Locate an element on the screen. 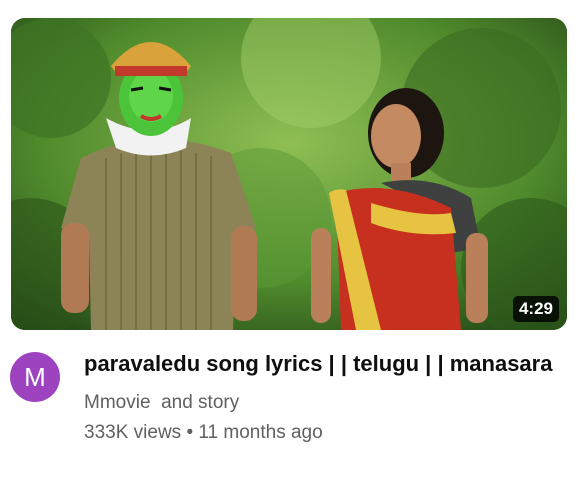 The image size is (586, 500). view-count: 333K views is located at coordinates (133, 432).